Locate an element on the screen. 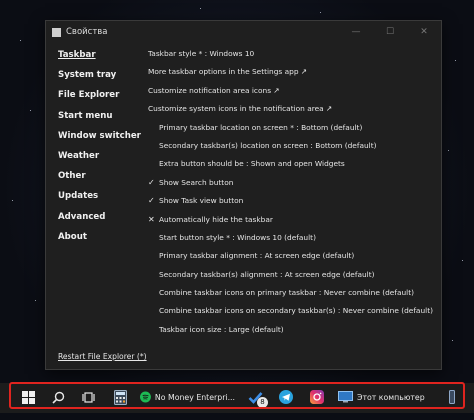 The height and width of the screenshot is (420, 474). search-icon is located at coordinates (57, 397).